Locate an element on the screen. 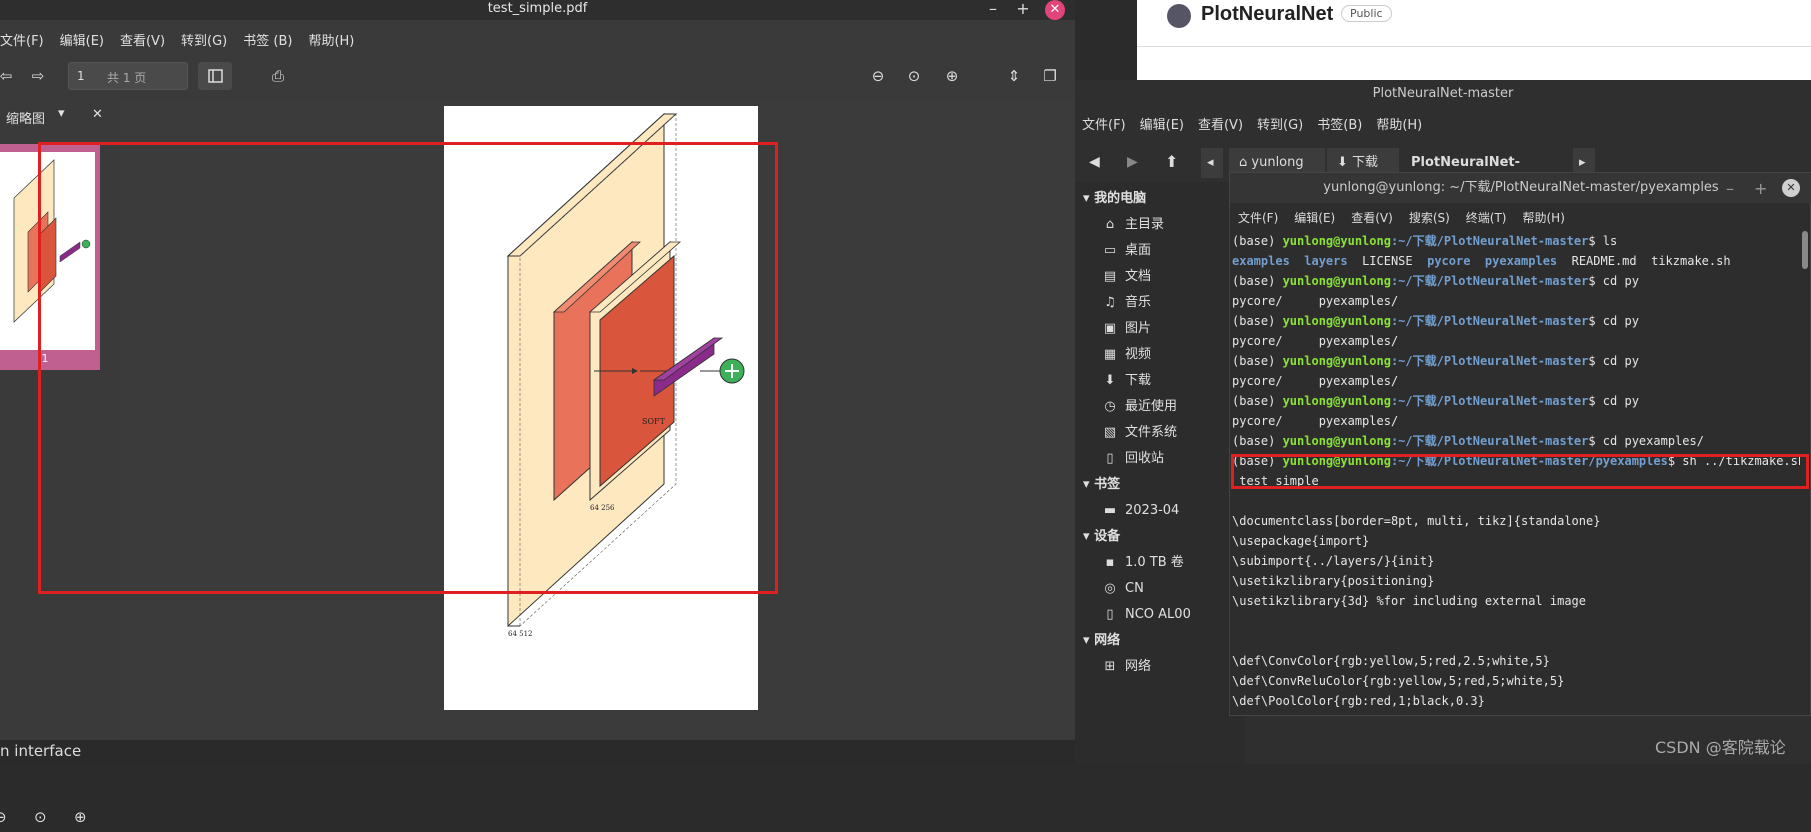  sidebar-mode-select: 缩略图 is located at coordinates (25, 117).